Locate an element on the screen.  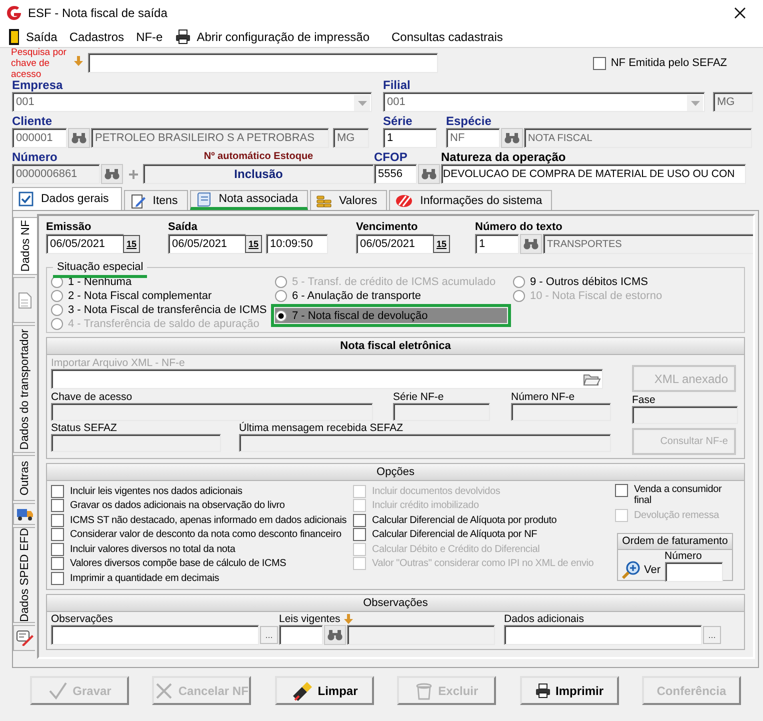
plus-icon is located at coordinates (133, 174).